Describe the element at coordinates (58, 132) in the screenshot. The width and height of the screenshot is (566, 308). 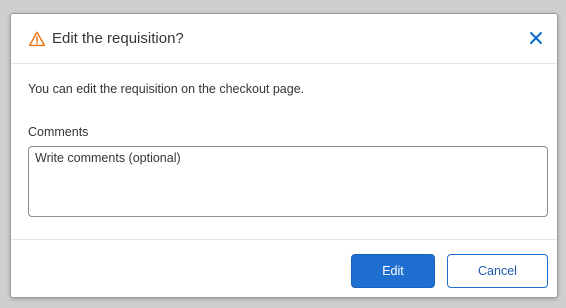
I see `comments-label: Comments` at that location.